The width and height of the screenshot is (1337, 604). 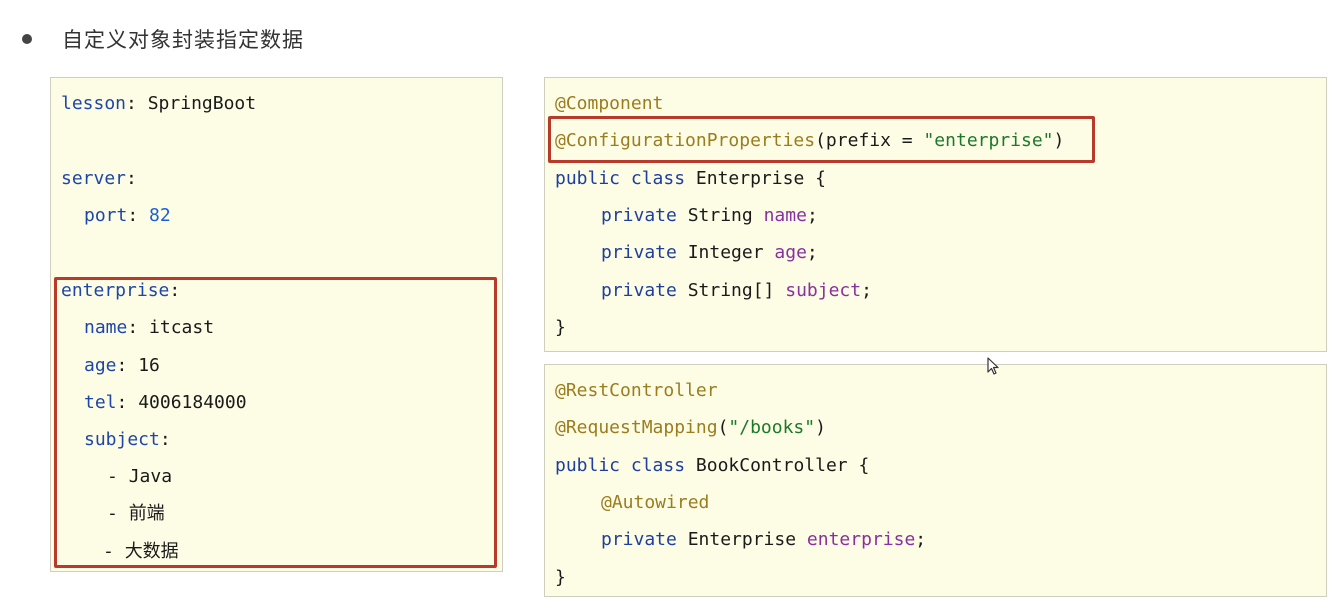 I want to click on mouse-pointer-icon, so click(x=993, y=366).